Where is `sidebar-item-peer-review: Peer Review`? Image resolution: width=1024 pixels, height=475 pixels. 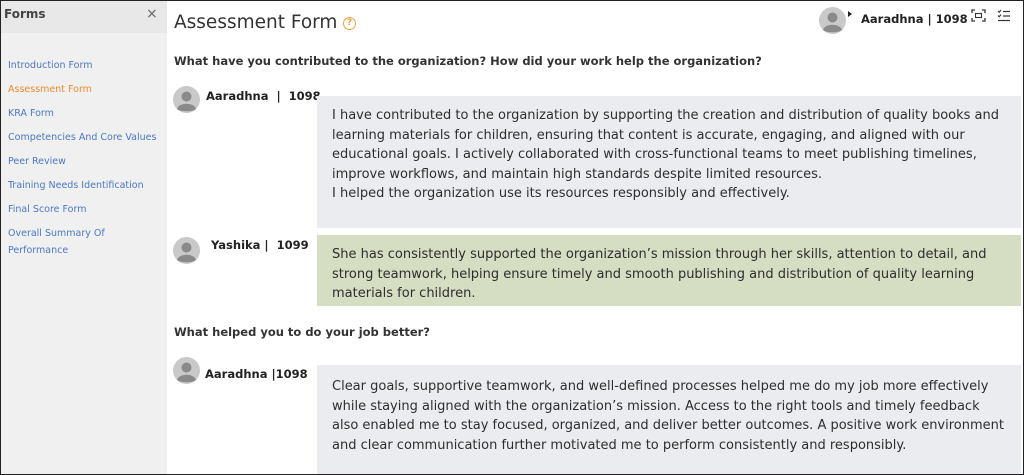 sidebar-item-peer-review: Peer Review is located at coordinates (86, 162).